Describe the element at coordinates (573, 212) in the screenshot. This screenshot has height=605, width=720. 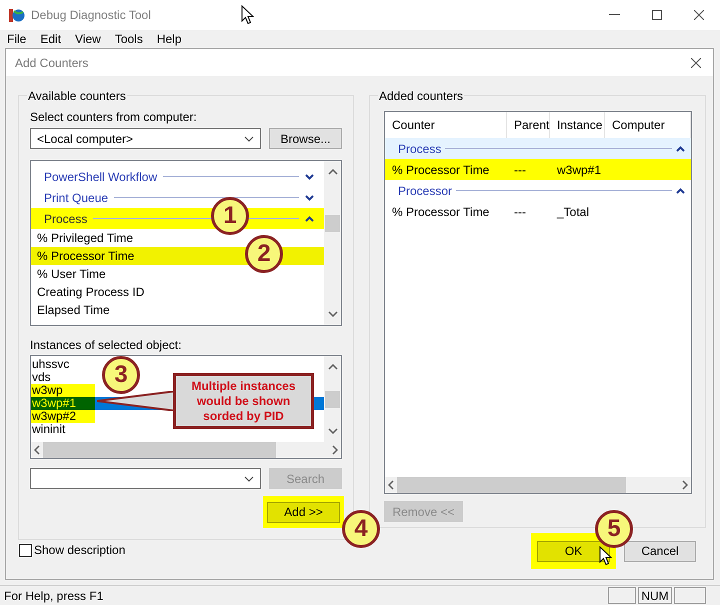
I see `table-cell-text: _Total` at that location.